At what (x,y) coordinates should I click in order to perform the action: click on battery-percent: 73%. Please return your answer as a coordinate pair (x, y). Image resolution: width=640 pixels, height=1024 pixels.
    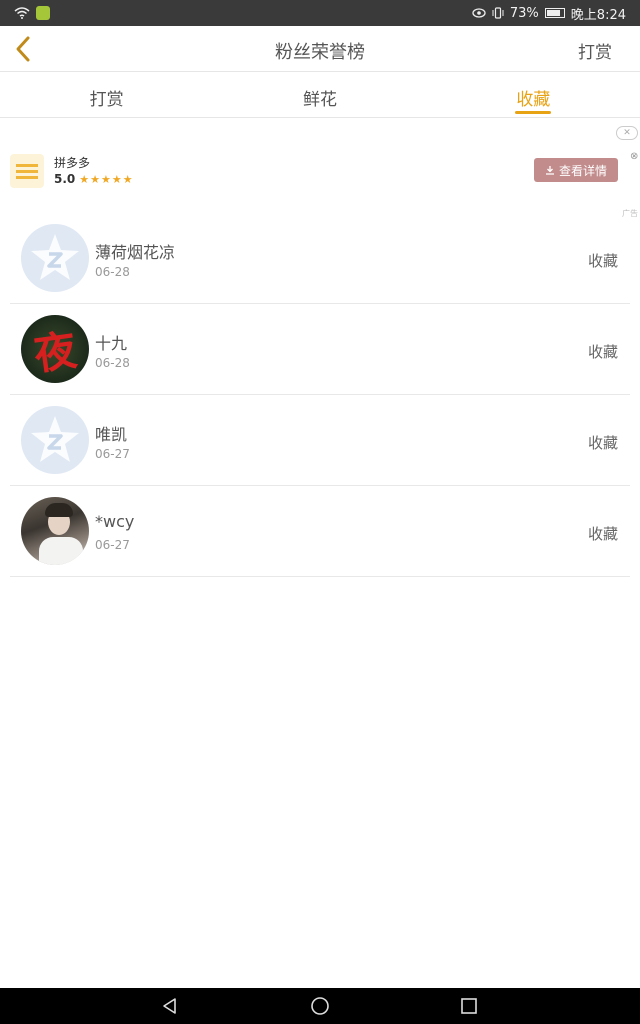
    Looking at the image, I should click on (524, 13).